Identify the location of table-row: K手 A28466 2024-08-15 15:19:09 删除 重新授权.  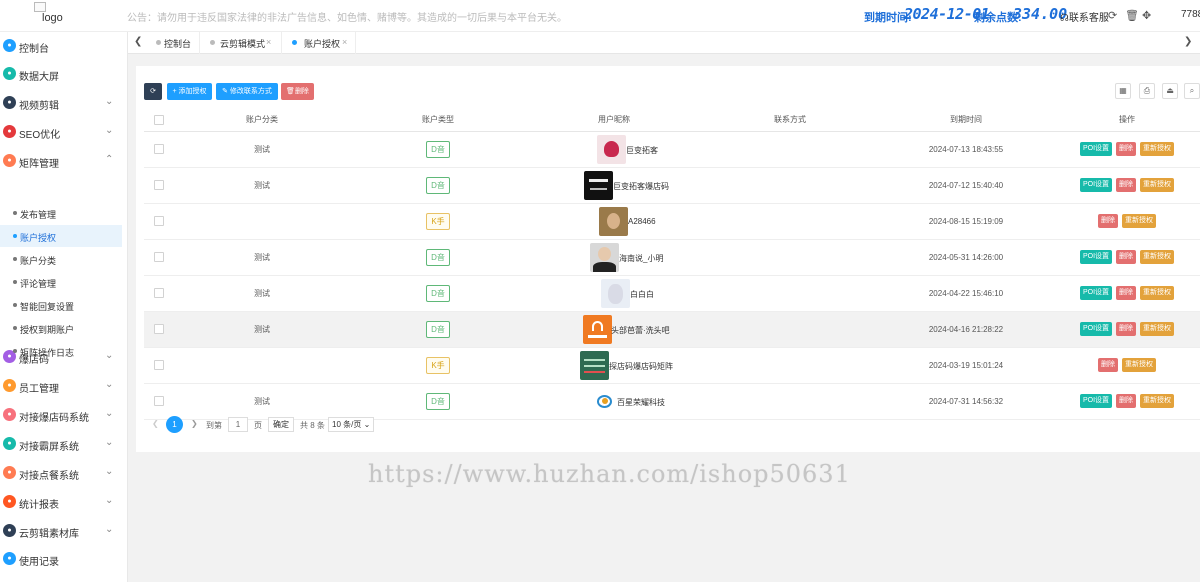
(672, 221).